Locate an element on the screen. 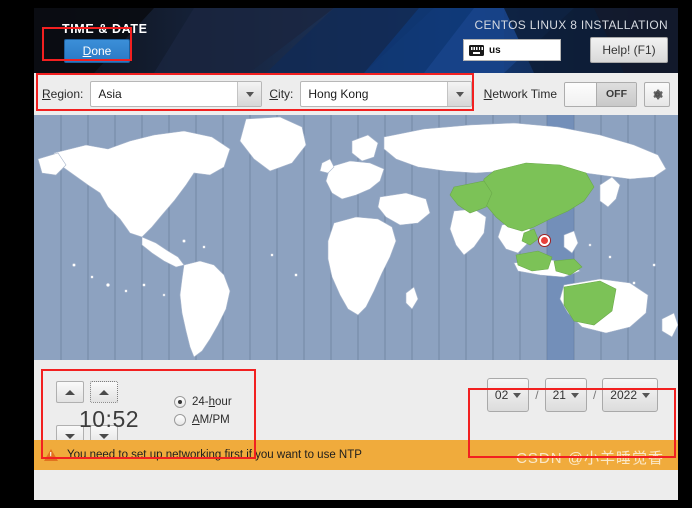 Image resolution: width=692 pixels, height=508 pixels. city-dropdown: Hong Kong is located at coordinates (386, 94).